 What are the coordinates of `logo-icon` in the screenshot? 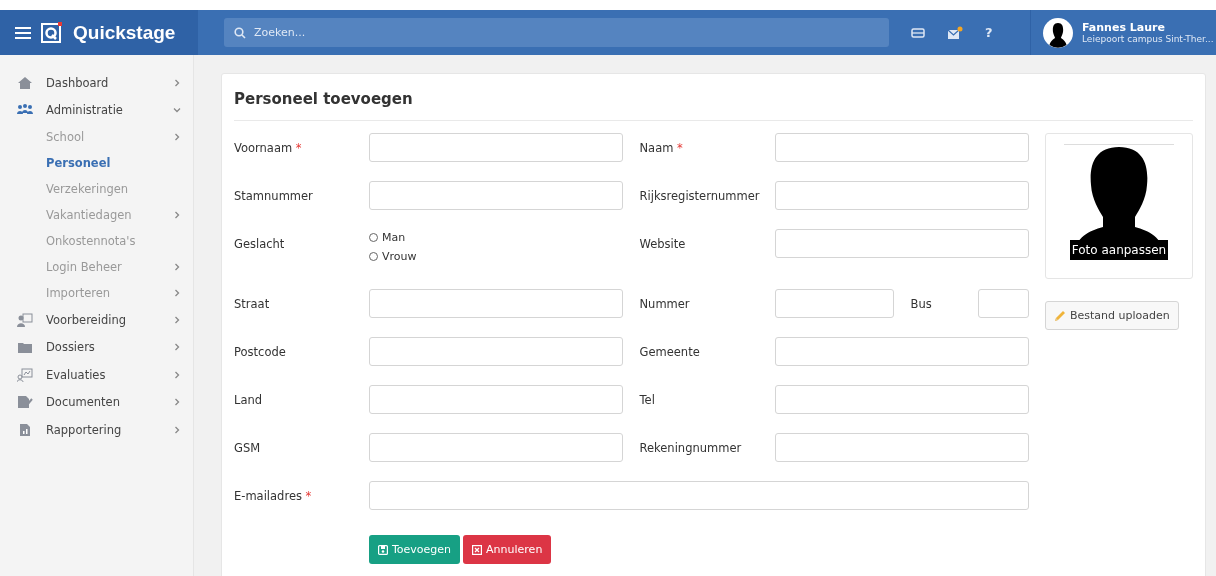 It's located at (52, 32).